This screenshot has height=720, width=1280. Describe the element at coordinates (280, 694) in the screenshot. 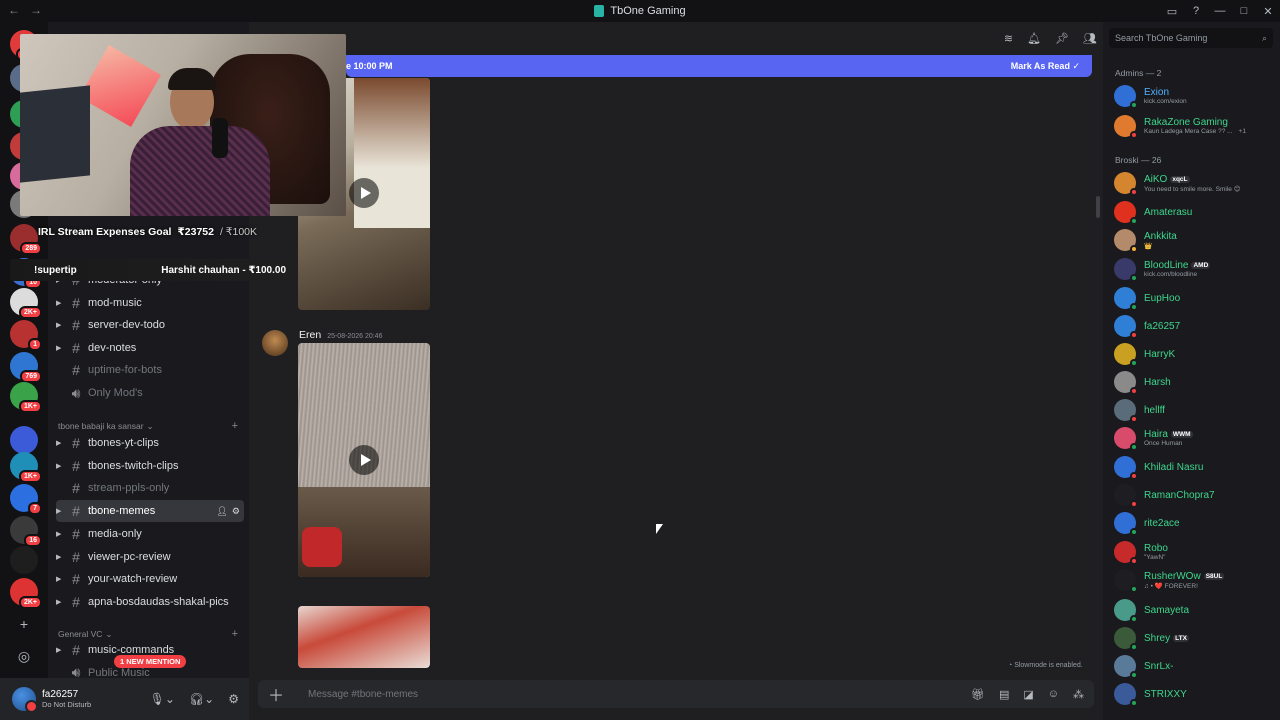

I see `add-attachment-icon: ＋` at that location.